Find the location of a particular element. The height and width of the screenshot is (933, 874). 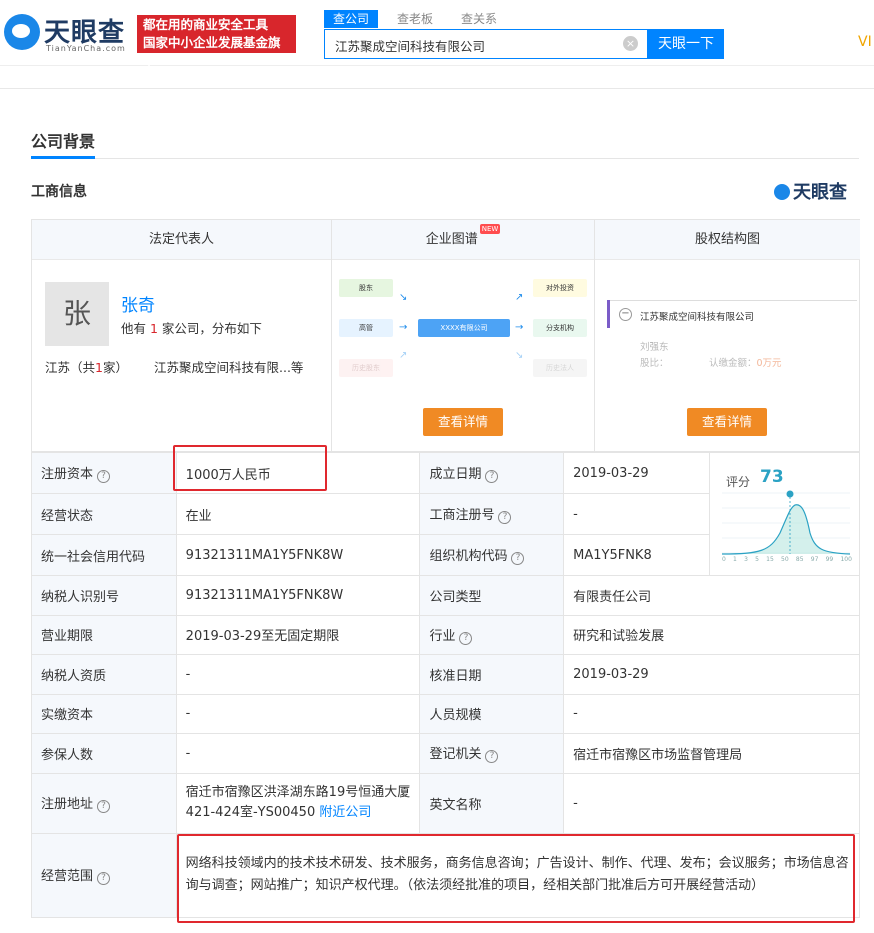

slogan-line2: 国家中小企业发展基金旗下 is located at coordinates (212, 51).